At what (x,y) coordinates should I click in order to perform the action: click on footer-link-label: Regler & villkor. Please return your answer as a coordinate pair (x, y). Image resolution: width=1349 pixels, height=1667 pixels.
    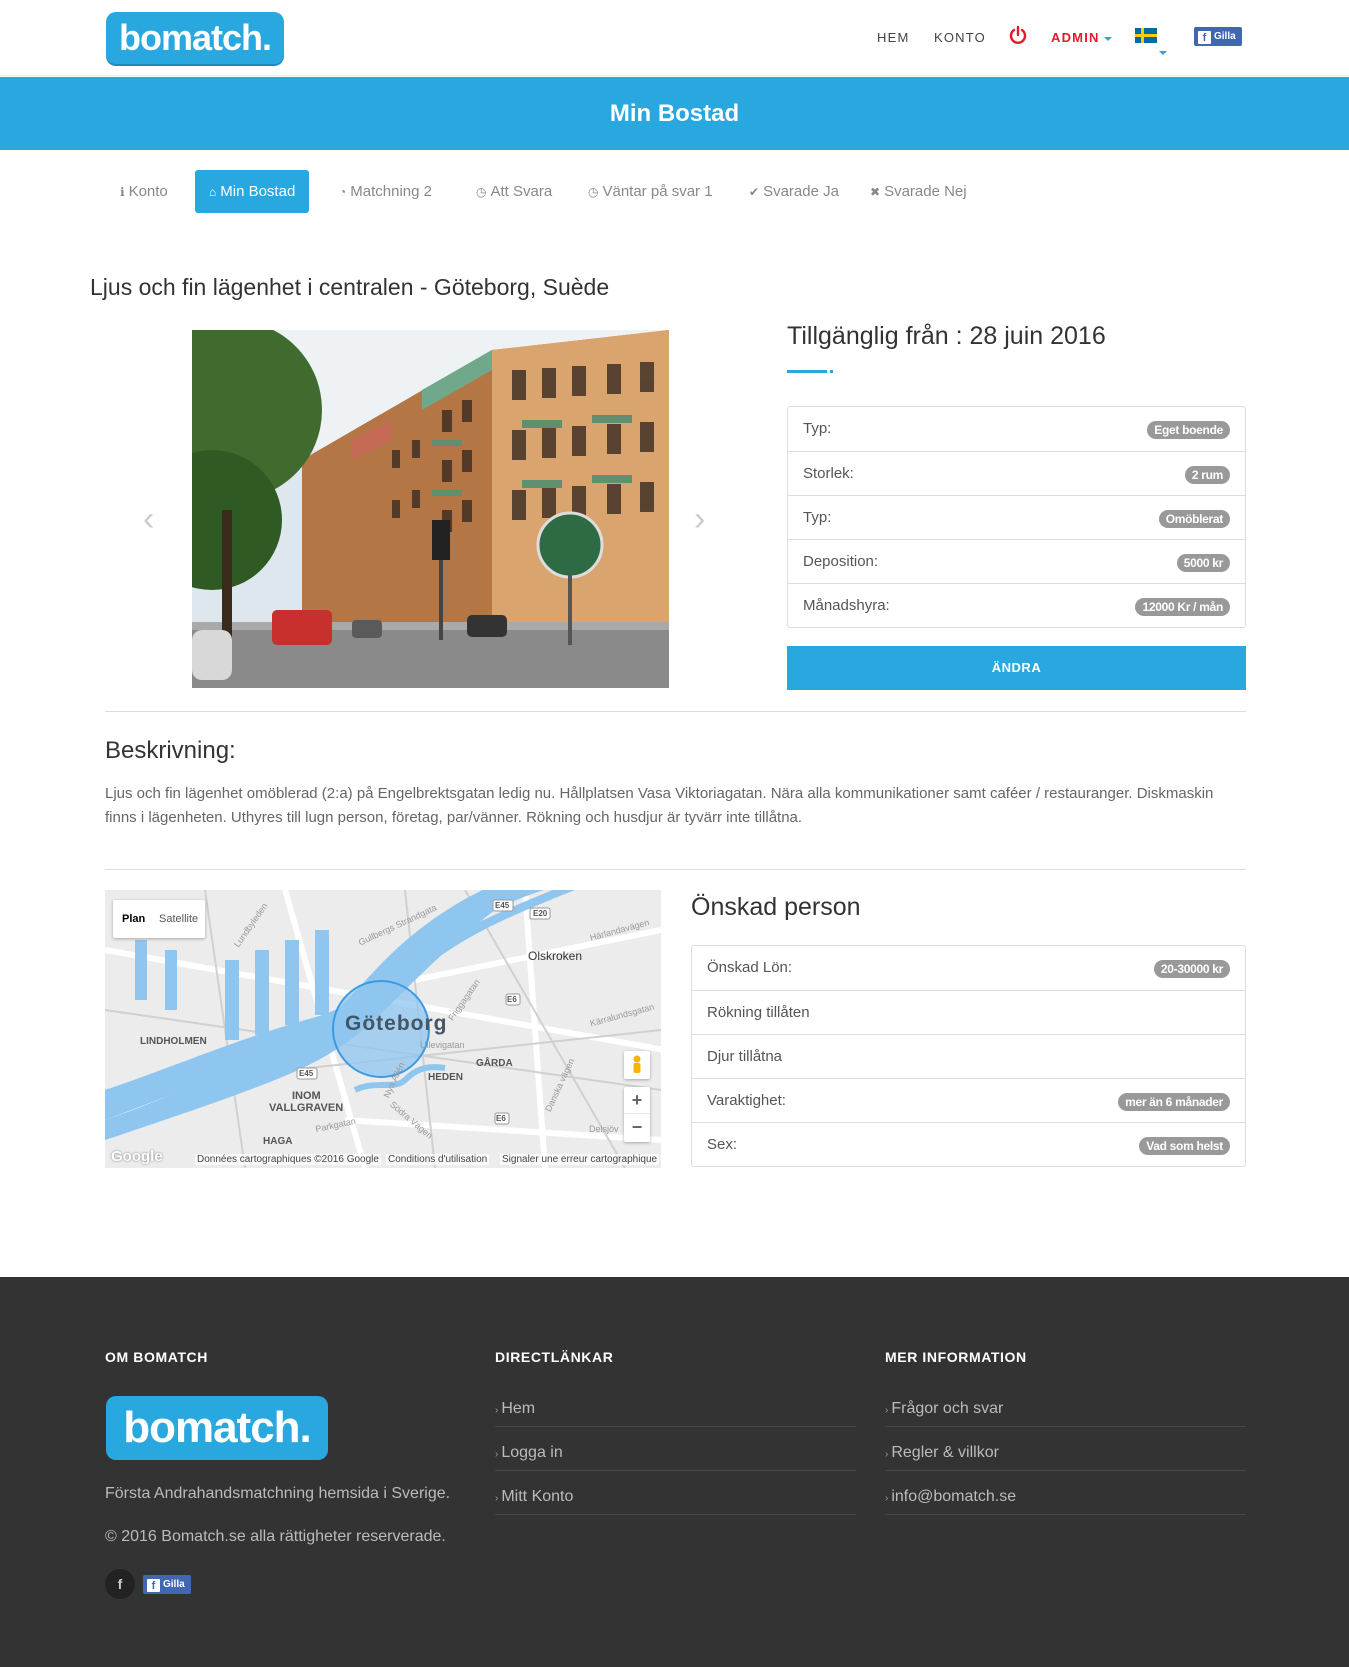
    Looking at the image, I should click on (945, 1452).